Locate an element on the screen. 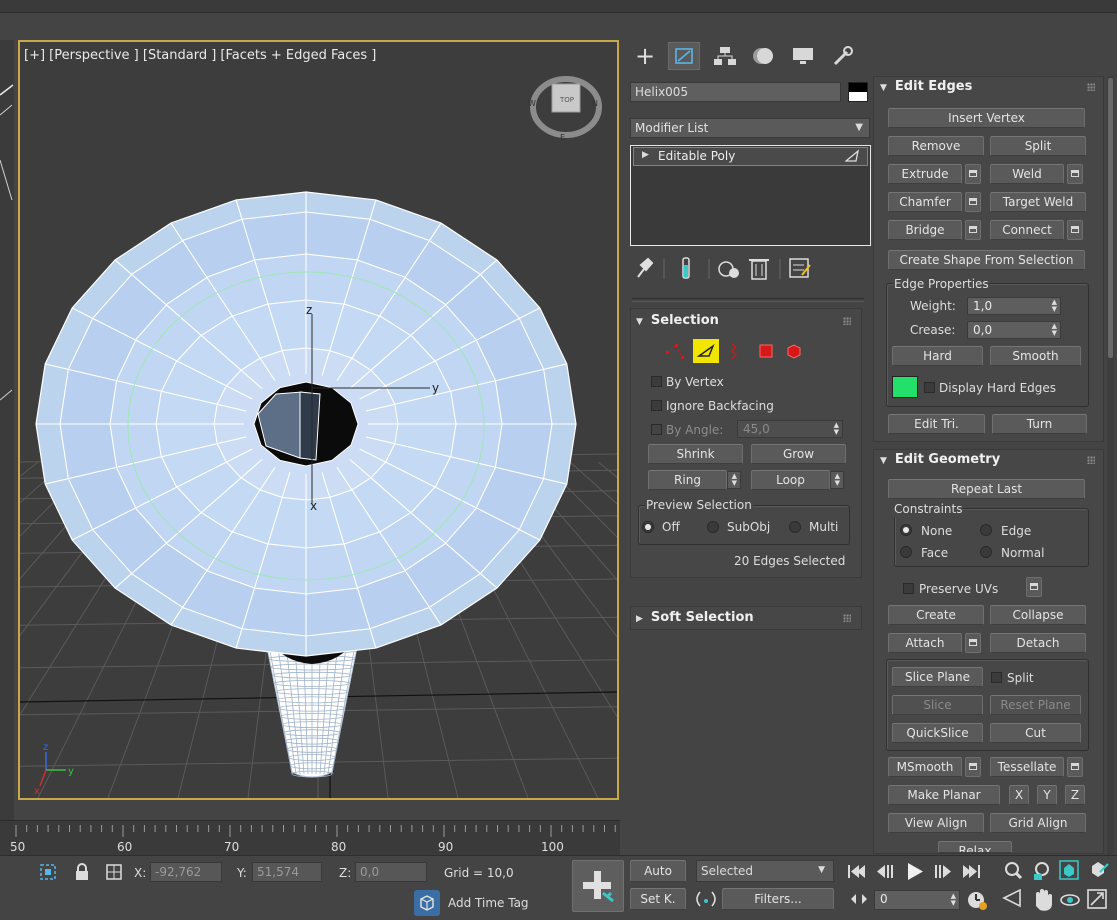 Image resolution: width=1117 pixels, height=920 pixels. current-frame-spinner: 0 ▲ ▼ is located at coordinates (917, 900).